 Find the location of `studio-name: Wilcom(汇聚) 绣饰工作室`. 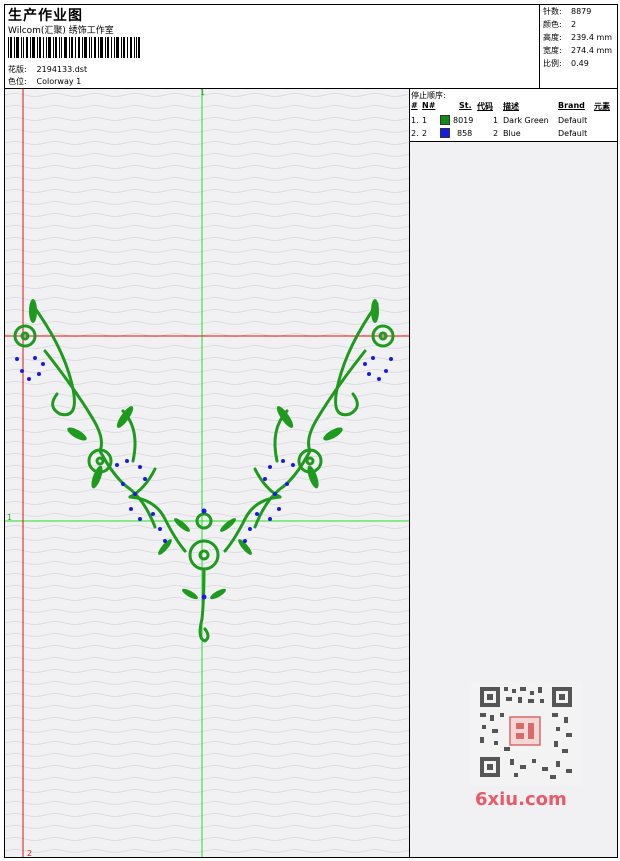

studio-name: Wilcom(汇聚) 绣饰工作室 is located at coordinates (61, 31).